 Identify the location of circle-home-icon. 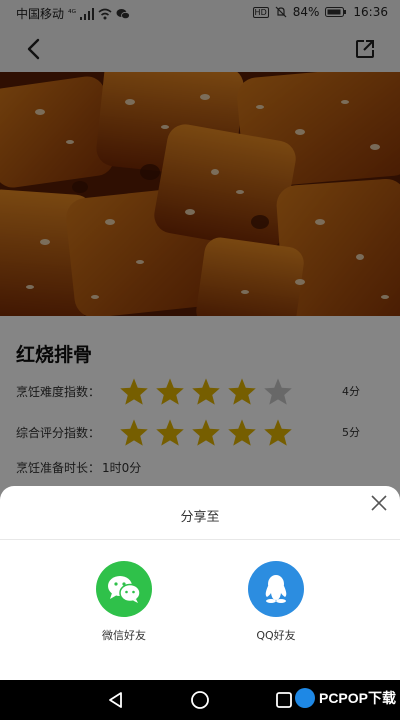
(200, 700).